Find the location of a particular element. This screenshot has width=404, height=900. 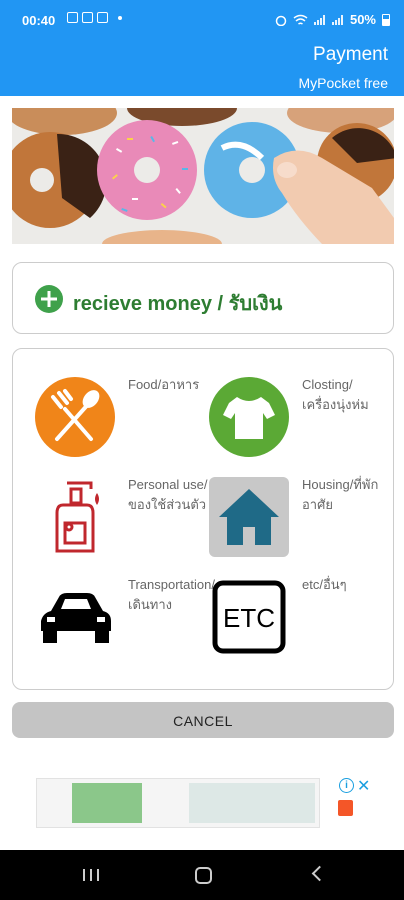

recent-apps-icon is located at coordinates (91, 875).